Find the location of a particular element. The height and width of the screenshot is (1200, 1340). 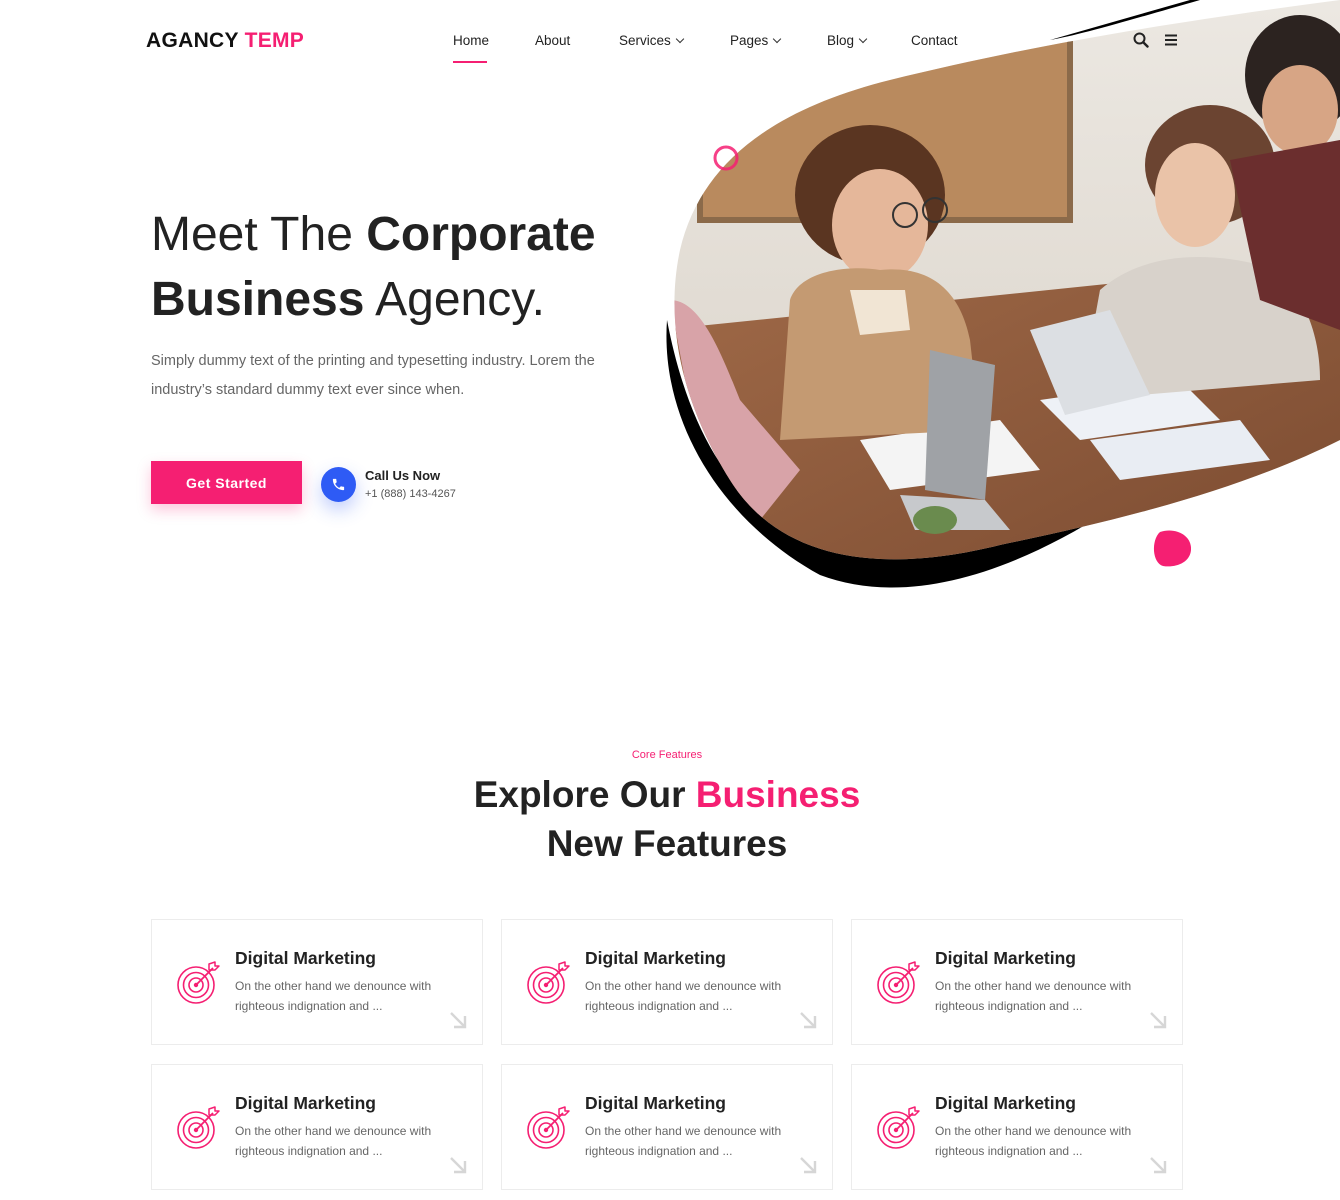

nav-item-label: About is located at coordinates (553, 40).